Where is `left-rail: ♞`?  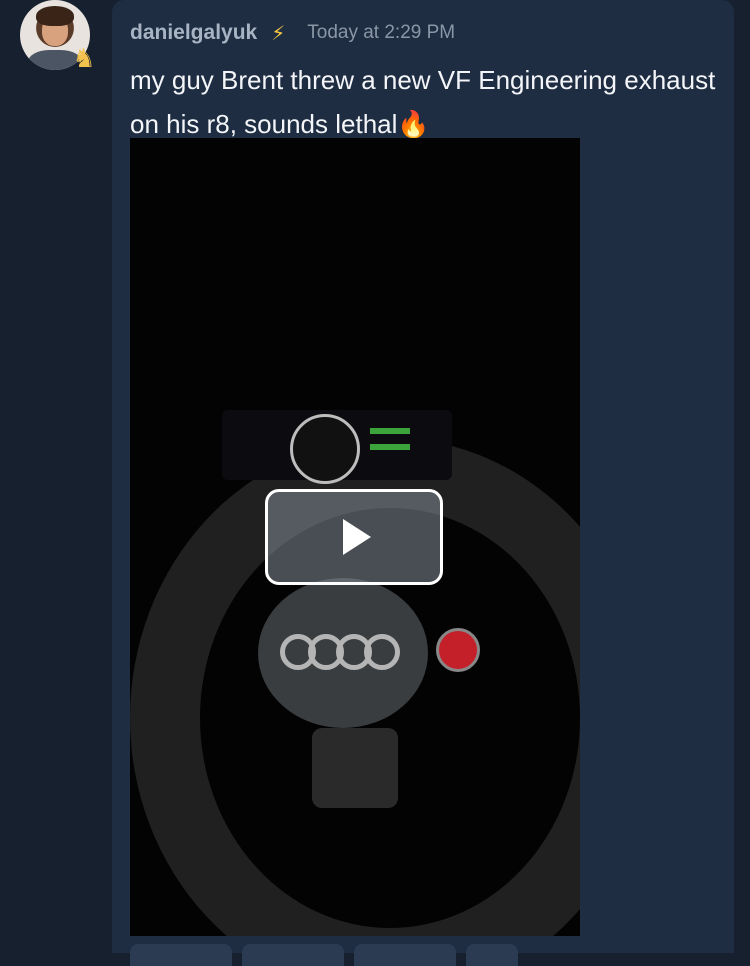 left-rail: ♞ is located at coordinates (56, 476).